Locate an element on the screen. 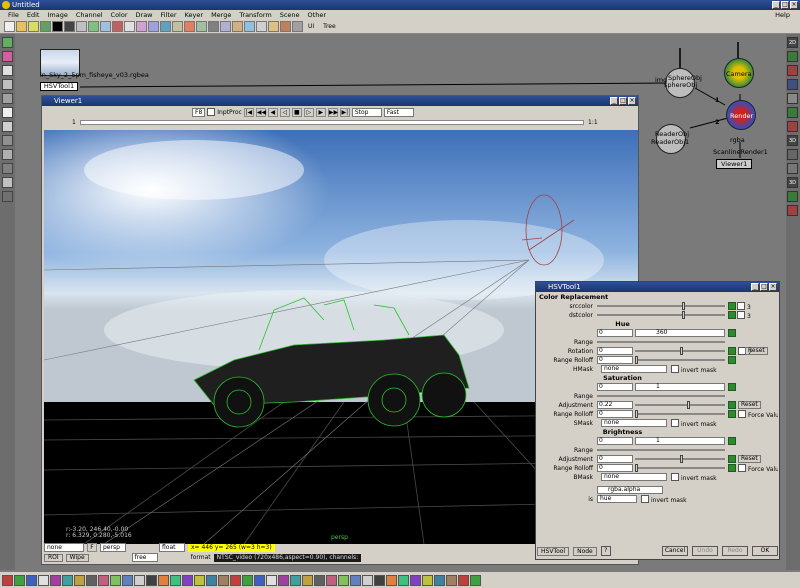  rotation-reset-button: Reset is located at coordinates (756, 351).